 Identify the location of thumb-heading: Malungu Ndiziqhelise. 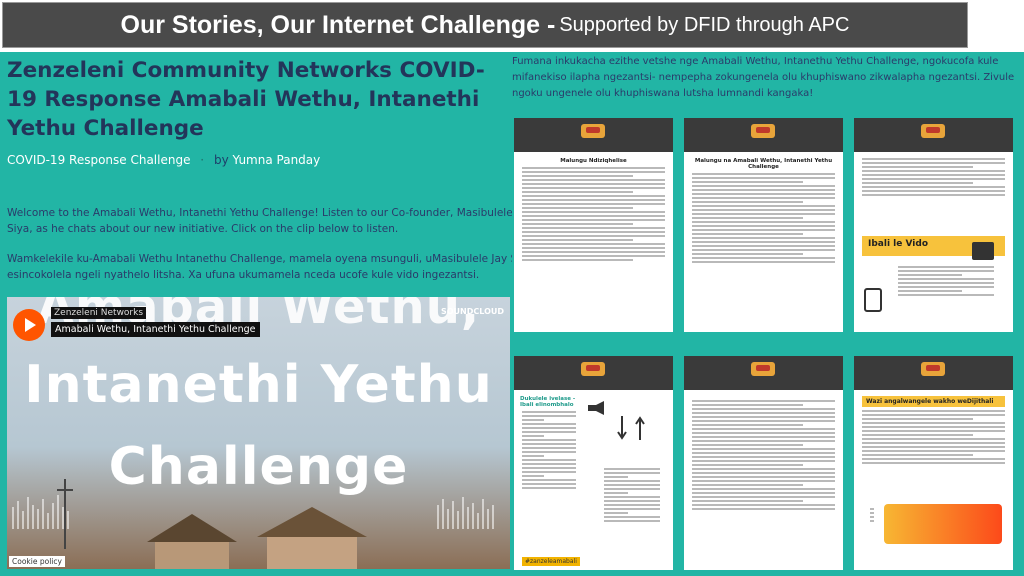
(593, 161).